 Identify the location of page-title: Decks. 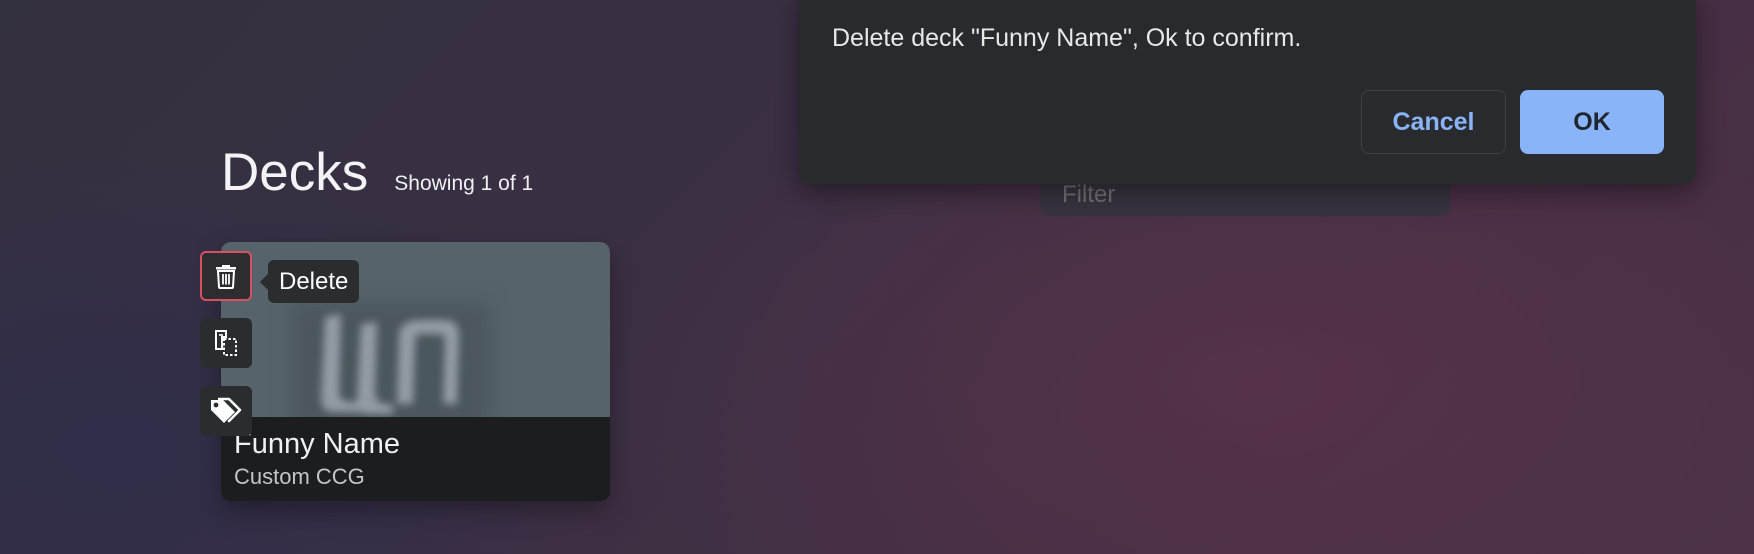
(295, 172).